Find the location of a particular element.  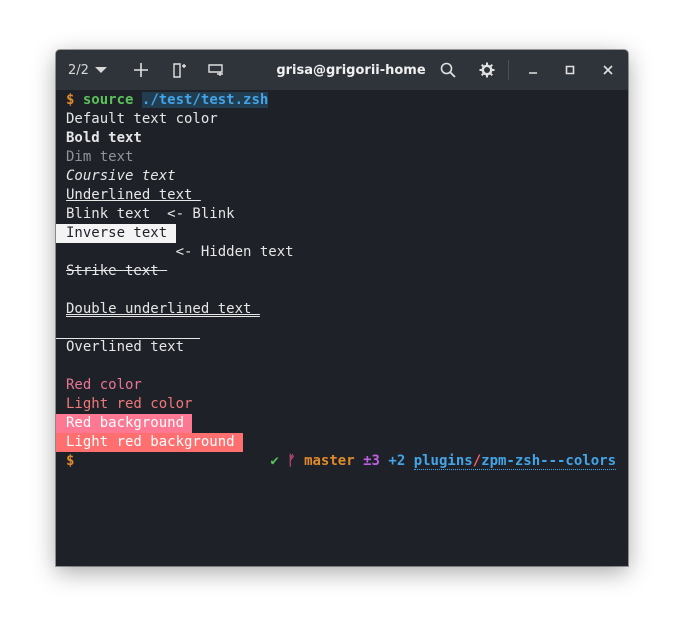

hidden-text-line: <- Hidden text is located at coordinates (180, 252).